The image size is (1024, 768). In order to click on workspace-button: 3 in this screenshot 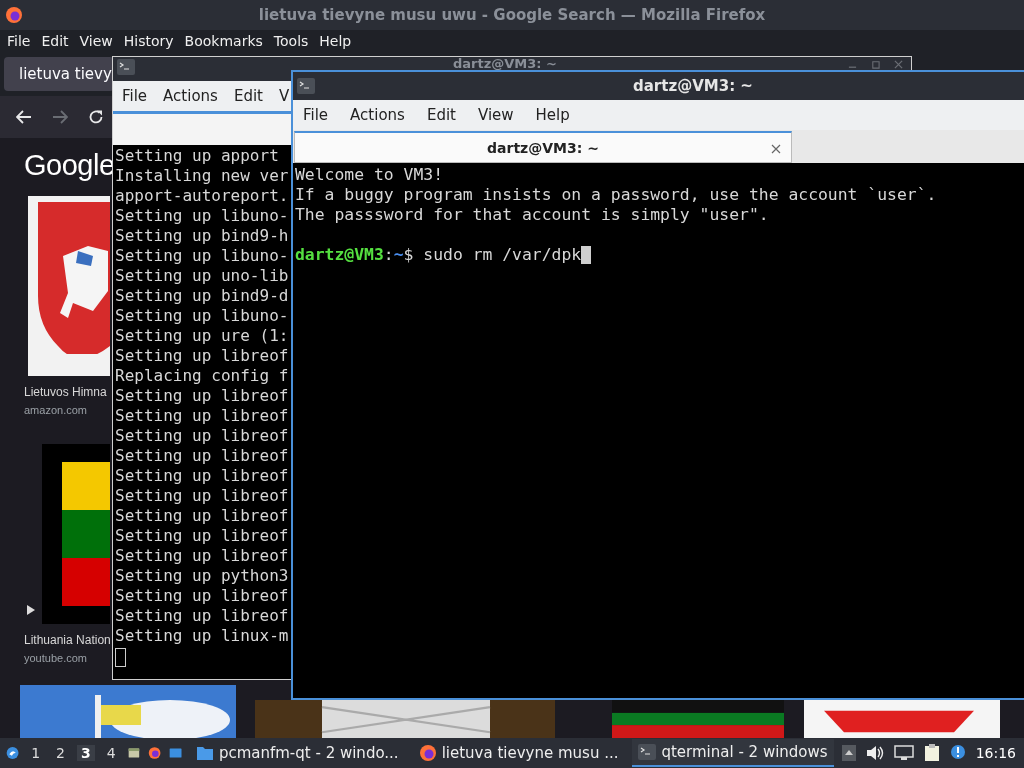, I will do `click(86, 753)`.